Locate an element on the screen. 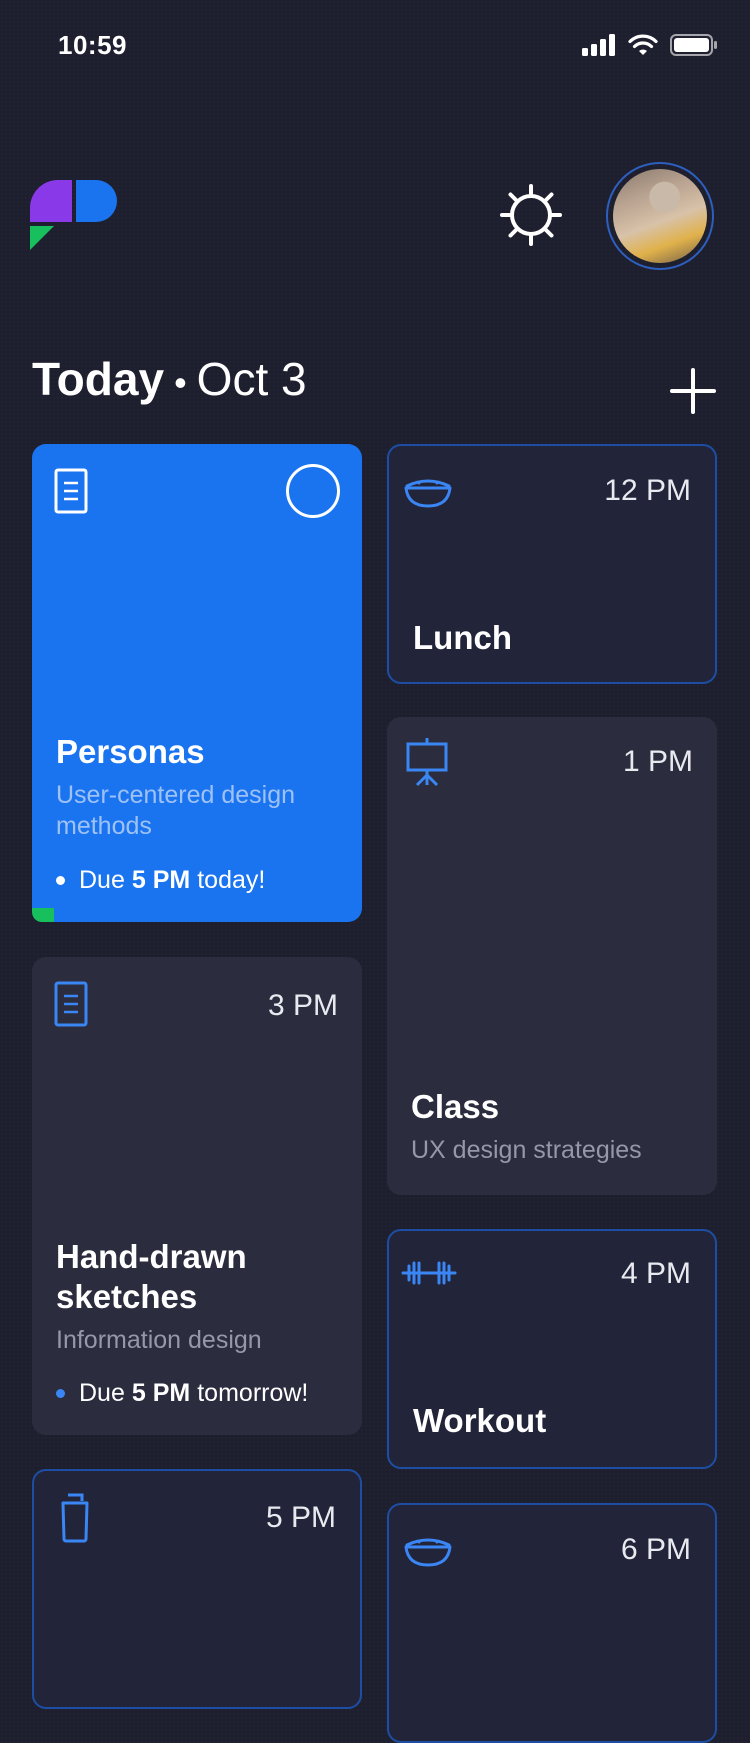  green-corner-marker is located at coordinates (43, 915).